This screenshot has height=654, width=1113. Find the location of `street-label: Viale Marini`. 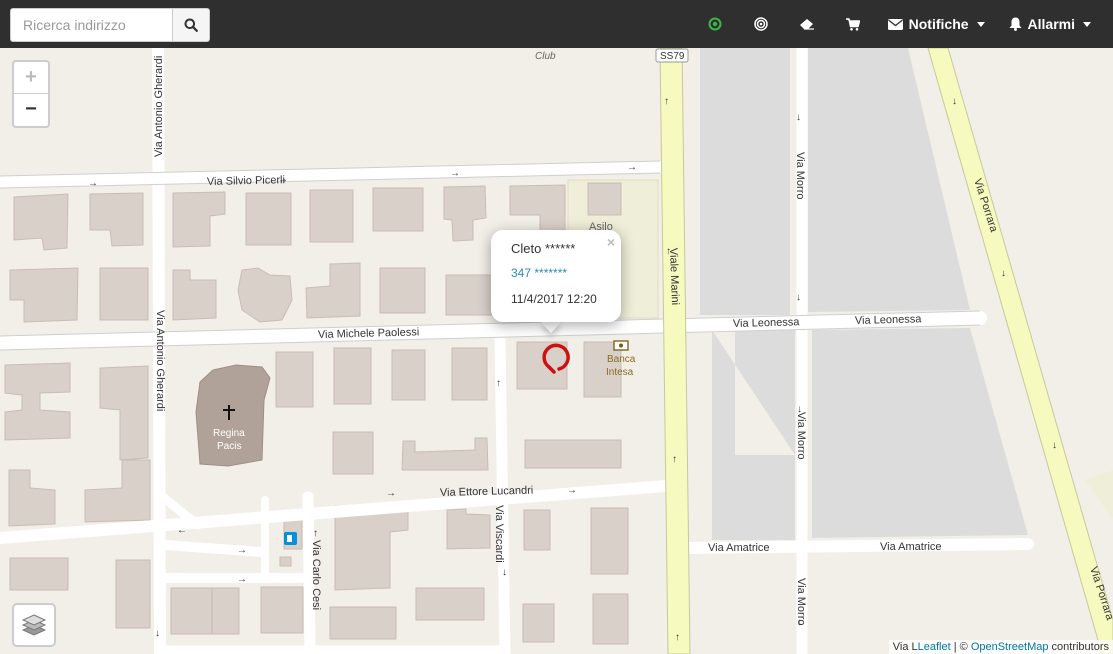

street-label: Viale Marini is located at coordinates (674, 277).